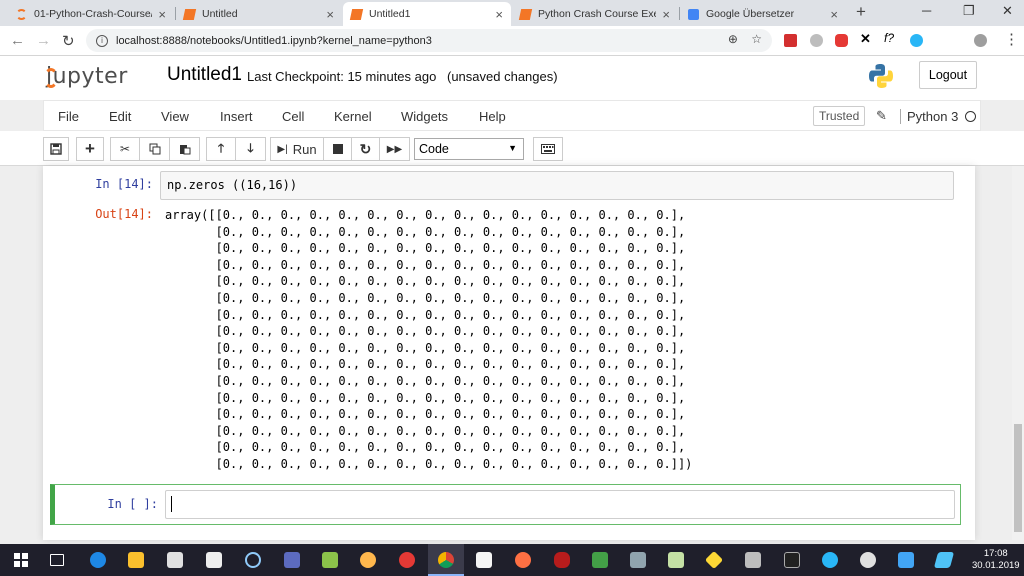 The image size is (1024, 576). What do you see at coordinates (292, 560) in the screenshot?
I see `app-n-icon` at bounding box center [292, 560].